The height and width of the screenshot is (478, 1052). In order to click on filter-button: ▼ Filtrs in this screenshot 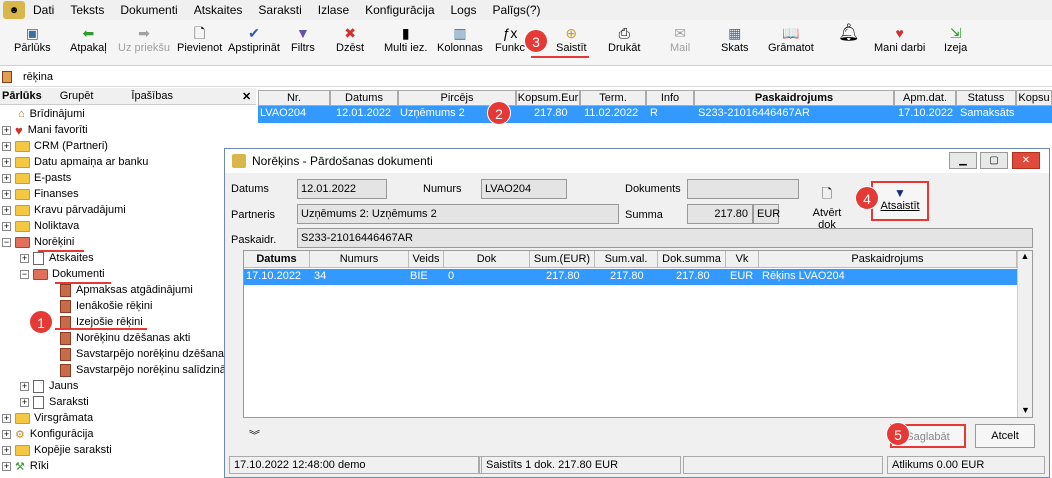, I will do `click(303, 39)`.